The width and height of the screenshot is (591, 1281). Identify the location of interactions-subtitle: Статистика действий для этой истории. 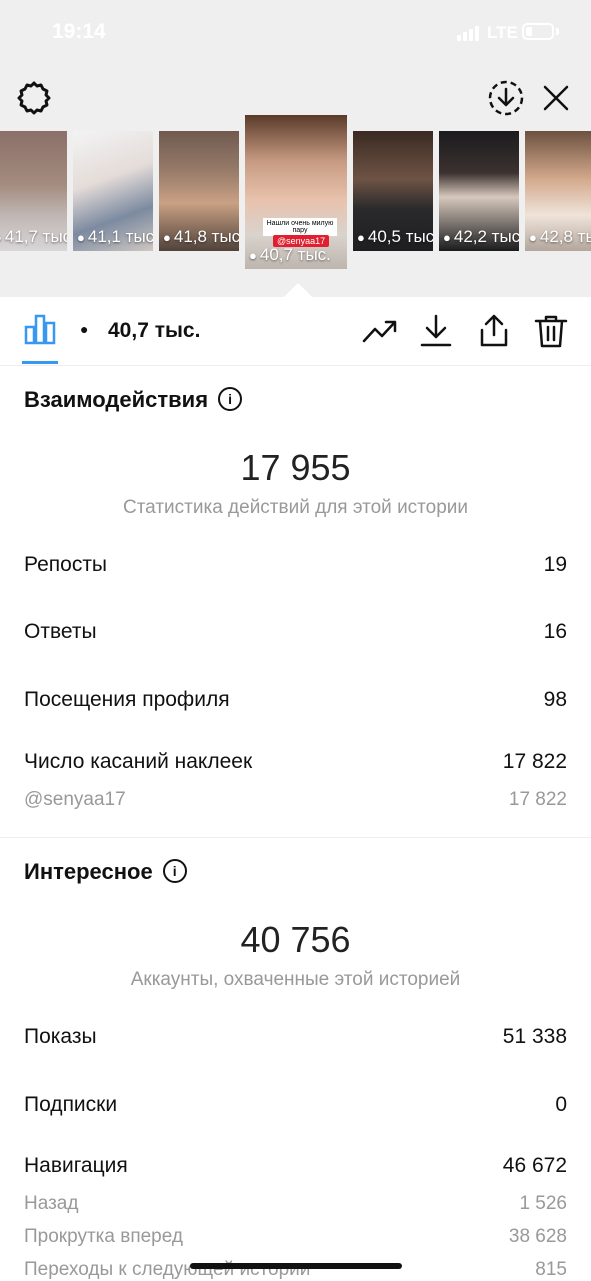
(295, 507).